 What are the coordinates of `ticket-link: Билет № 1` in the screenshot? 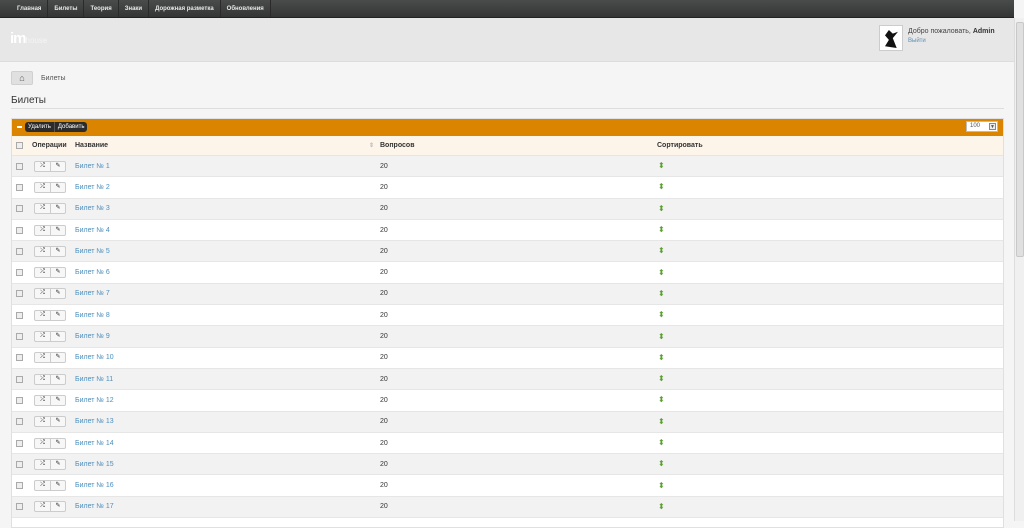 It's located at (92, 166).